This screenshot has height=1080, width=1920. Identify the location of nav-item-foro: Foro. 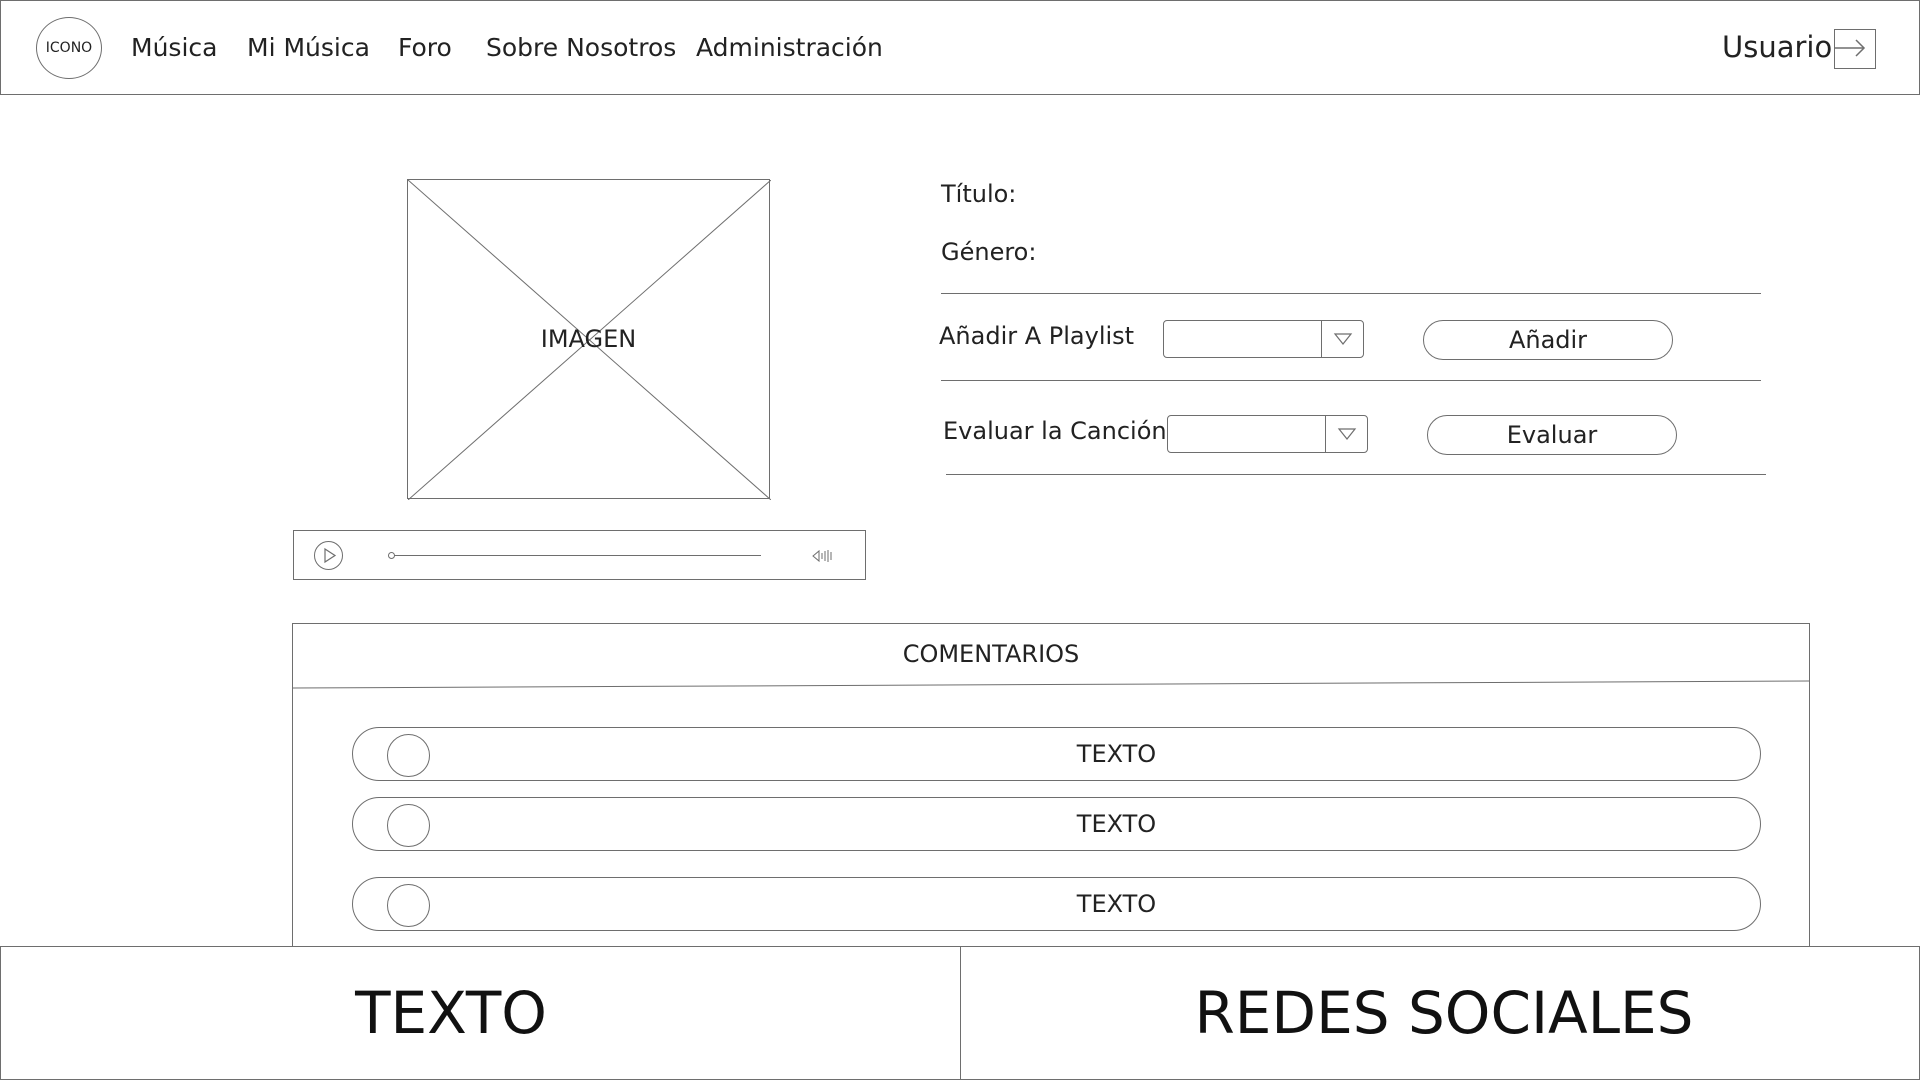
(425, 50).